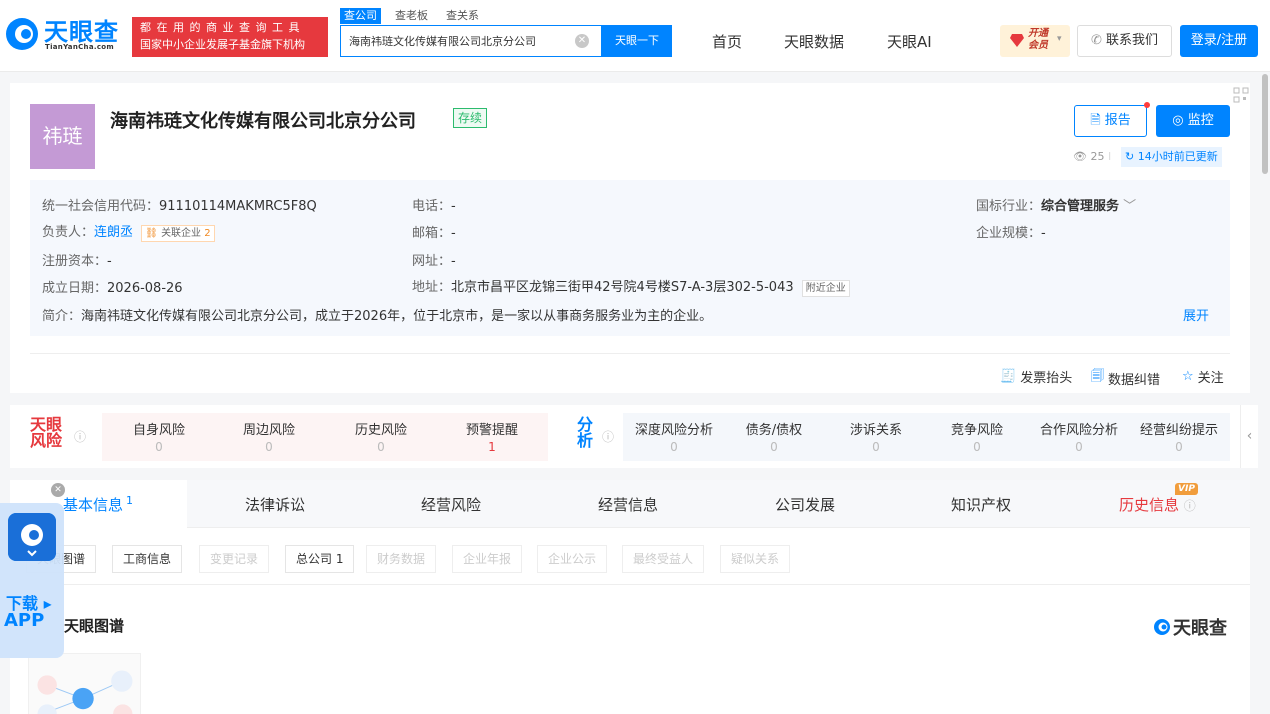 This screenshot has height=714, width=1270. I want to click on tianyan-risk-logo: 天眼 风险, so click(50, 433).